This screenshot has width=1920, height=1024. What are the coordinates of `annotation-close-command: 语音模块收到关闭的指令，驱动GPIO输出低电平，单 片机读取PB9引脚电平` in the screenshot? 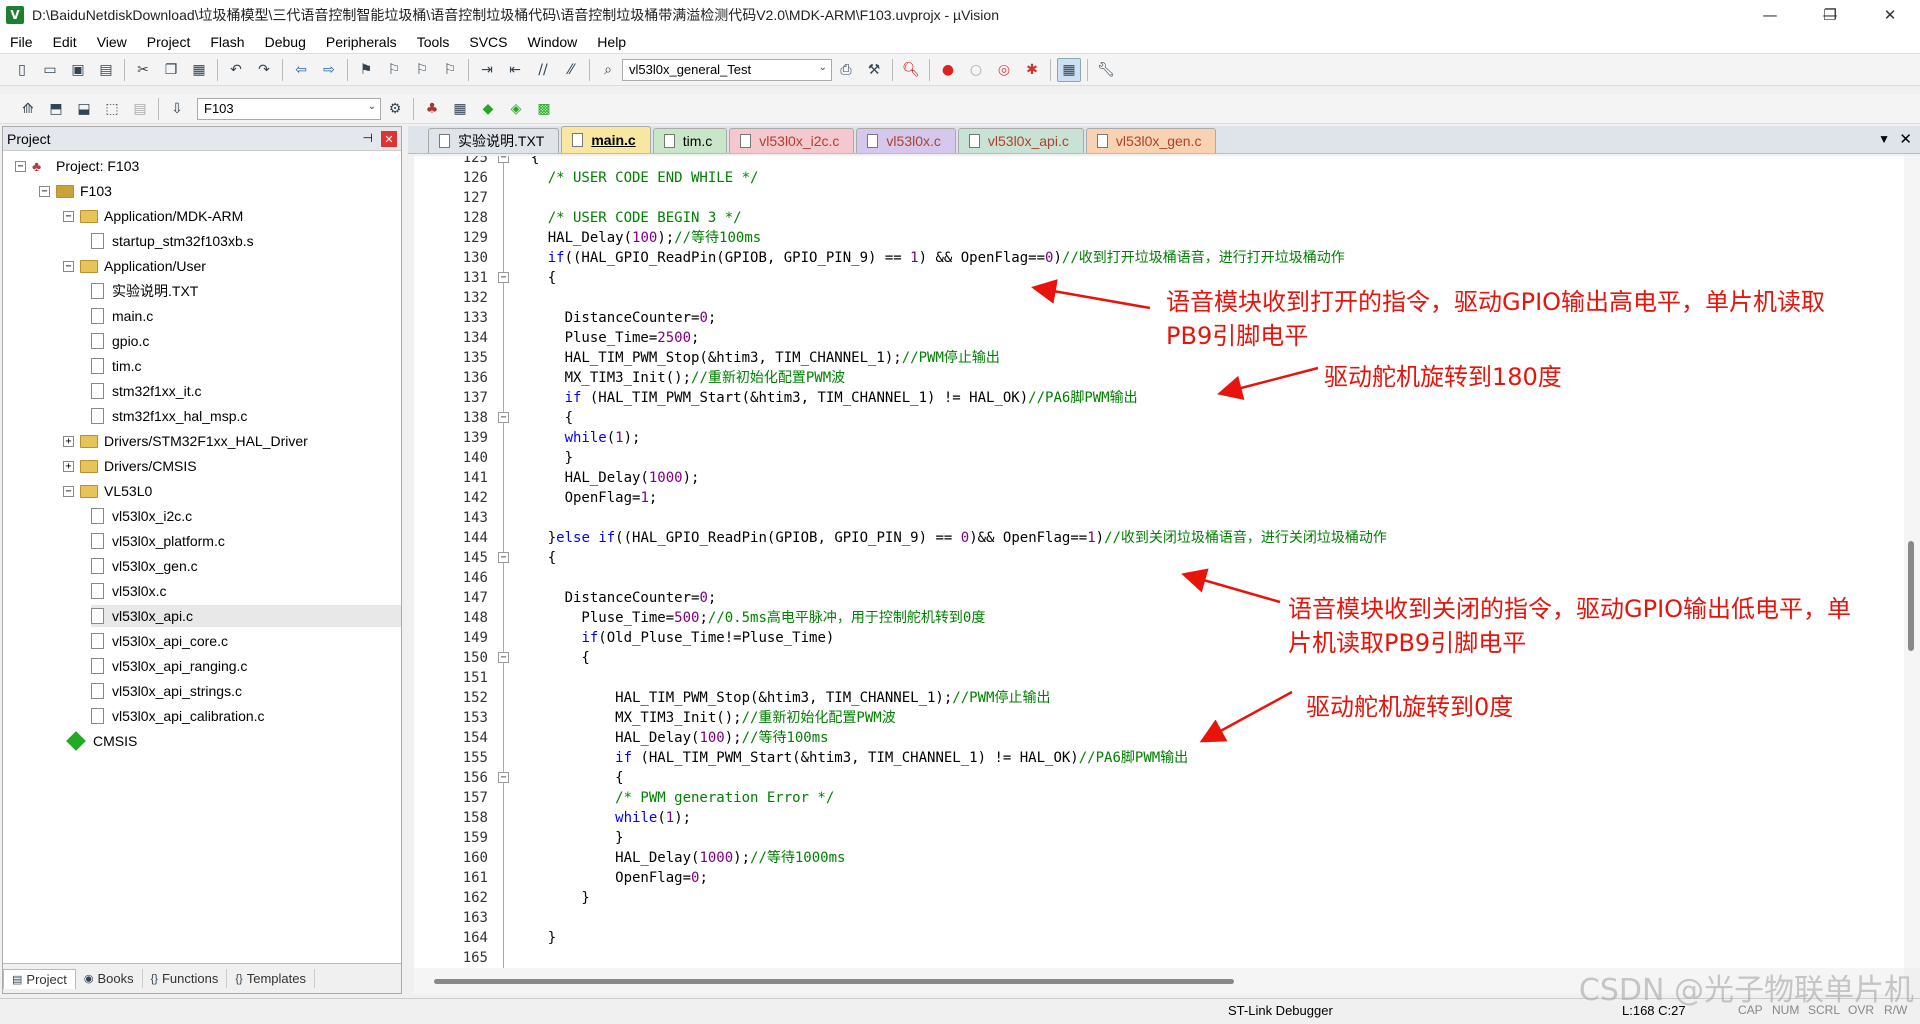 It's located at (1570, 626).